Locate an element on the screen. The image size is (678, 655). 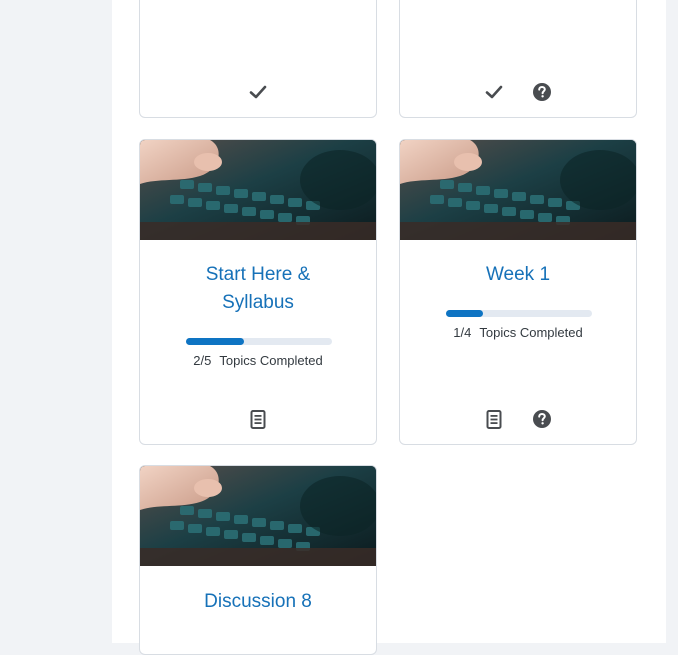
progress-count: 1/4 is located at coordinates (462, 332).